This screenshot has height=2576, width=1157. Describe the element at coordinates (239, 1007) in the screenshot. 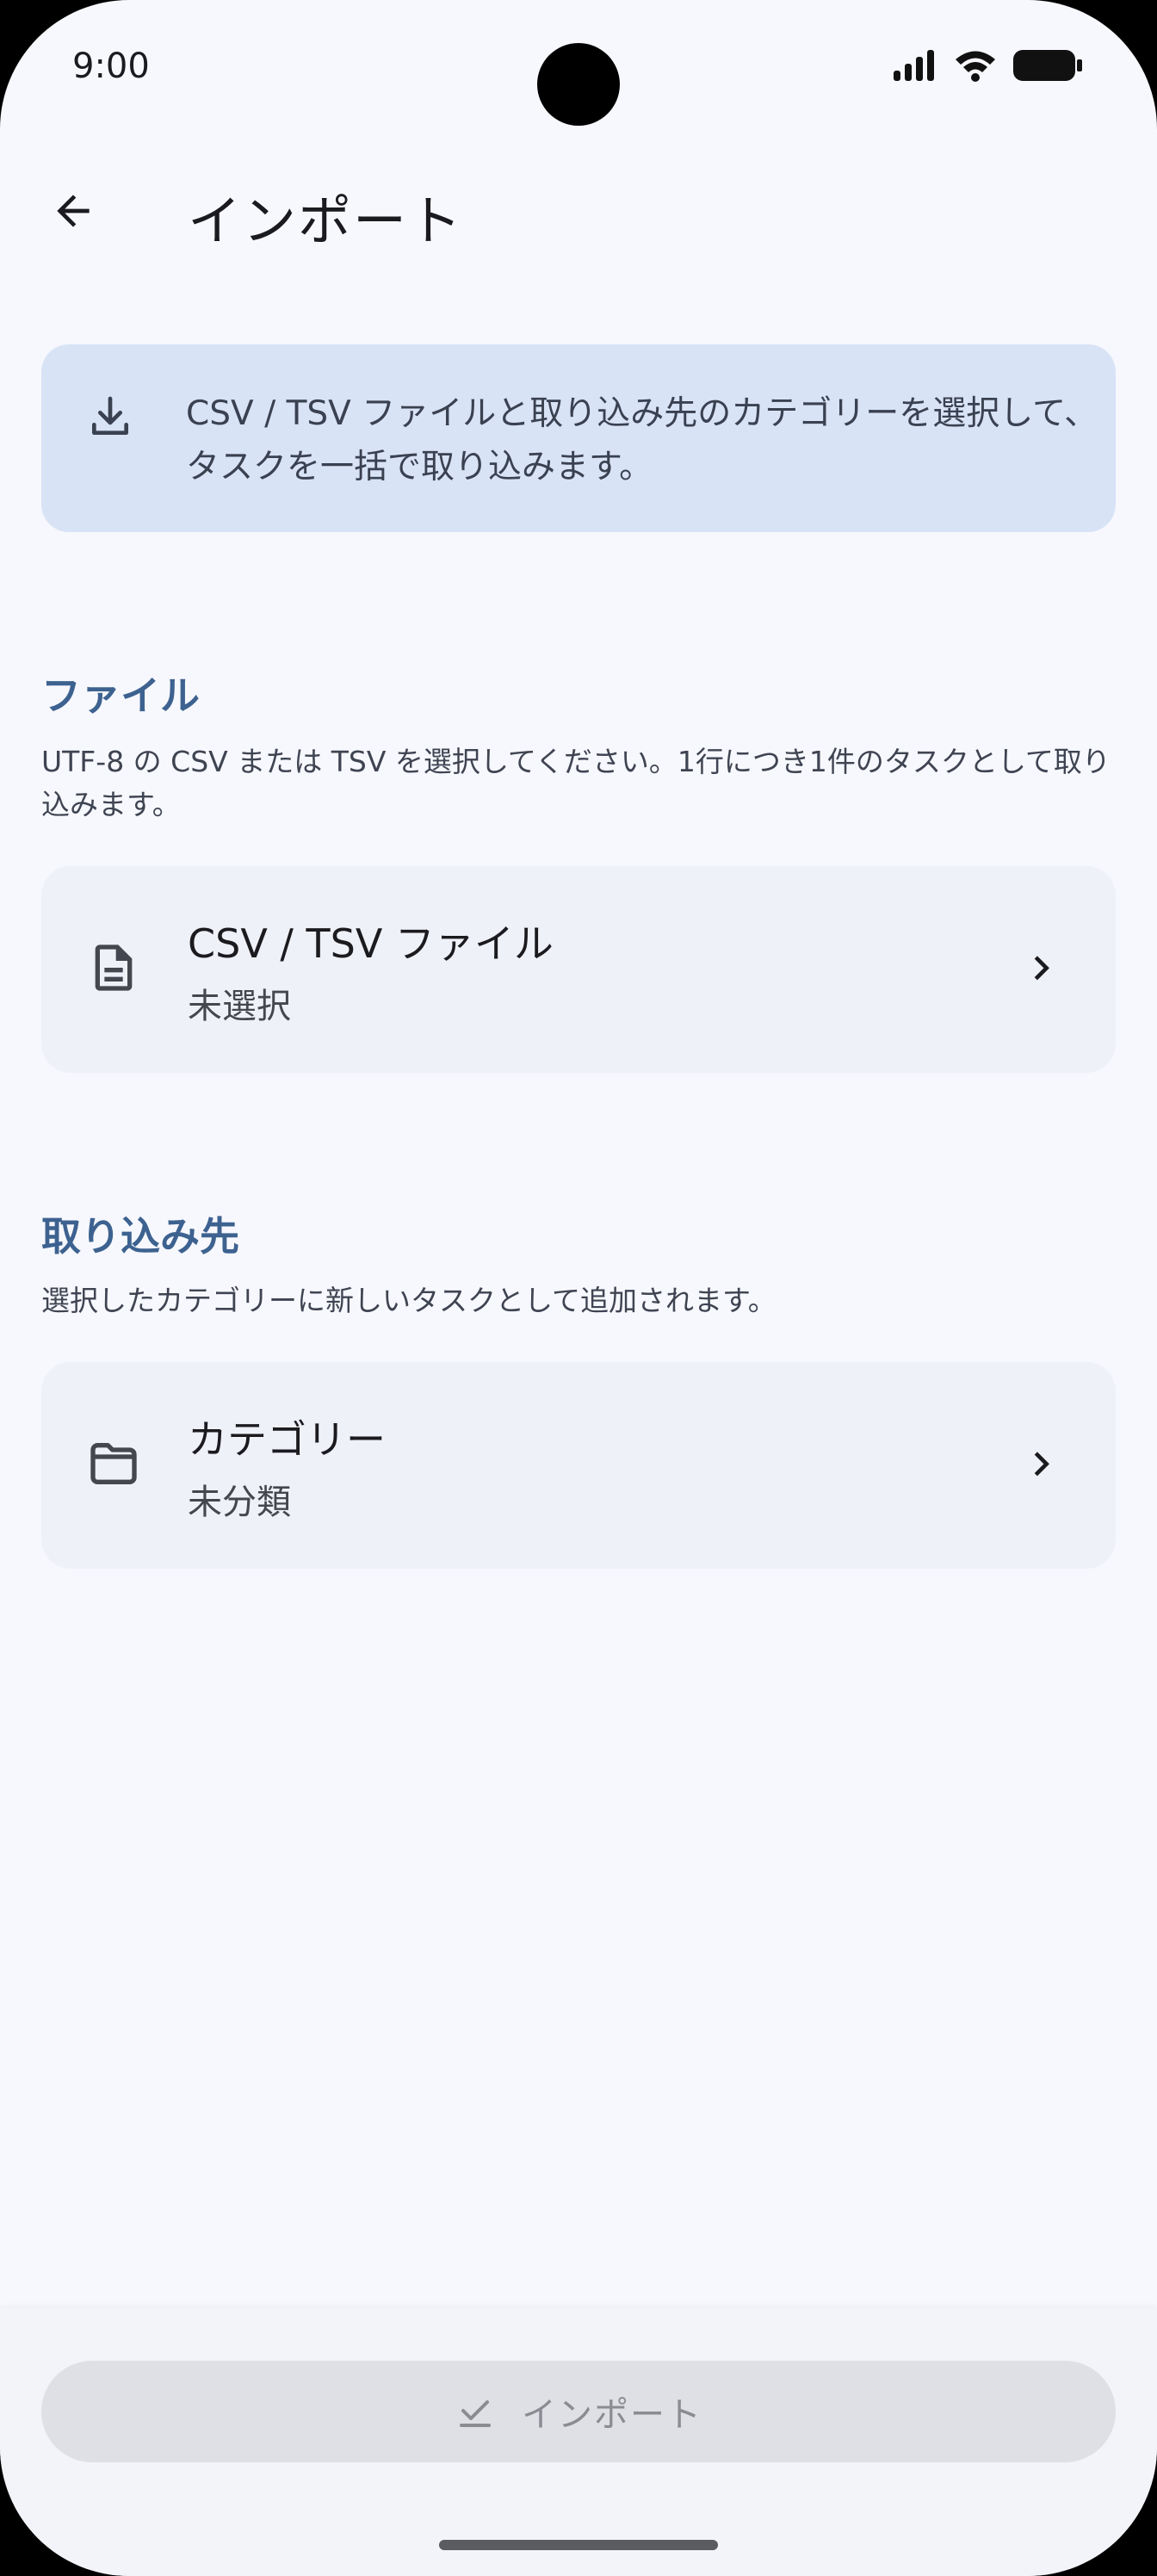

I see `file-card-value: 未選択` at that location.